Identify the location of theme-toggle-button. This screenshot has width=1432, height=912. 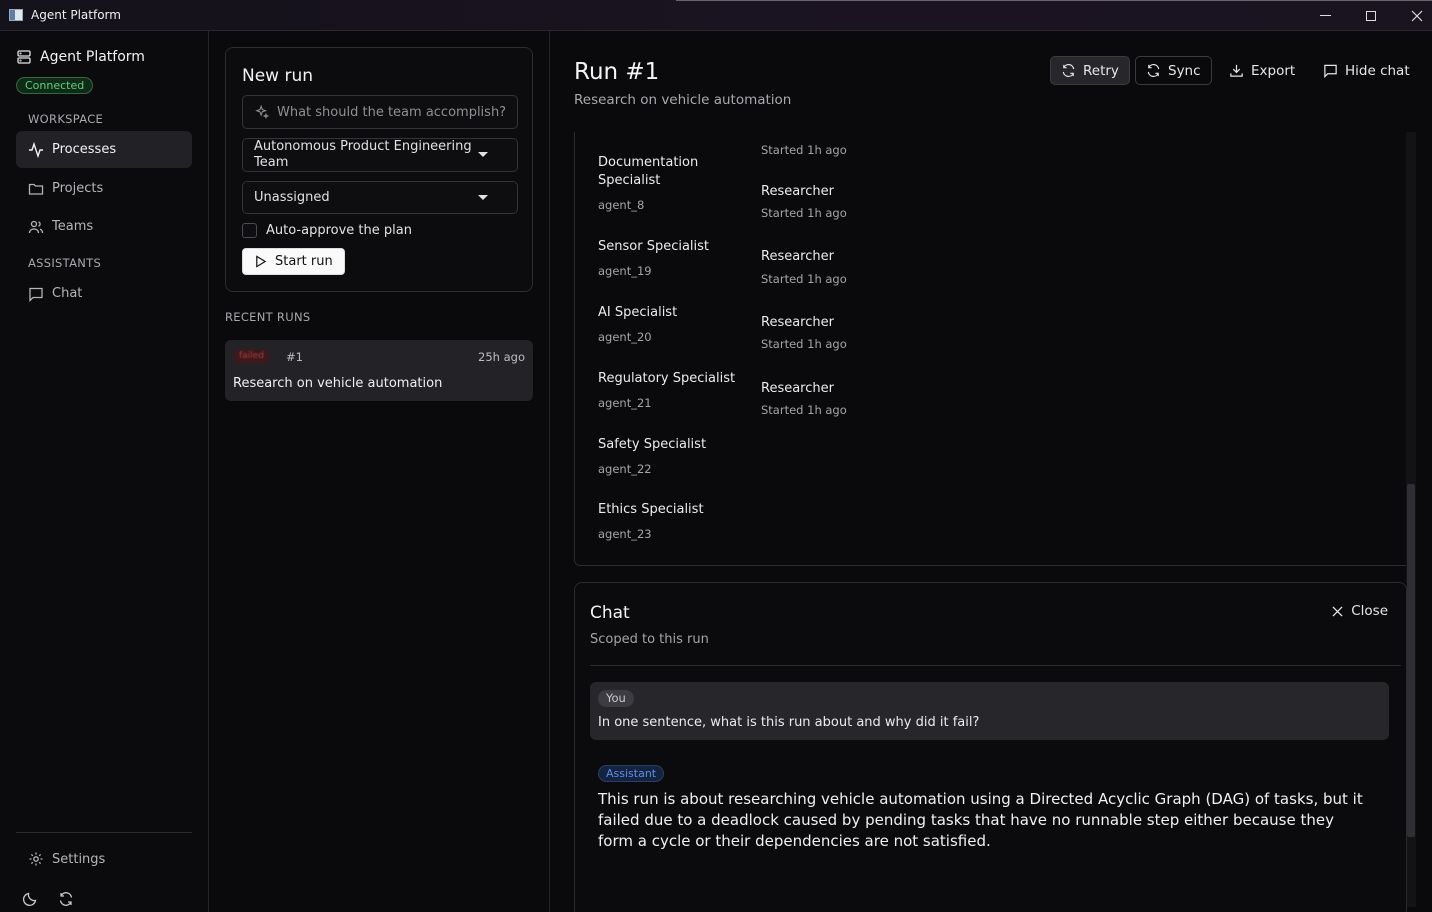
(31, 900).